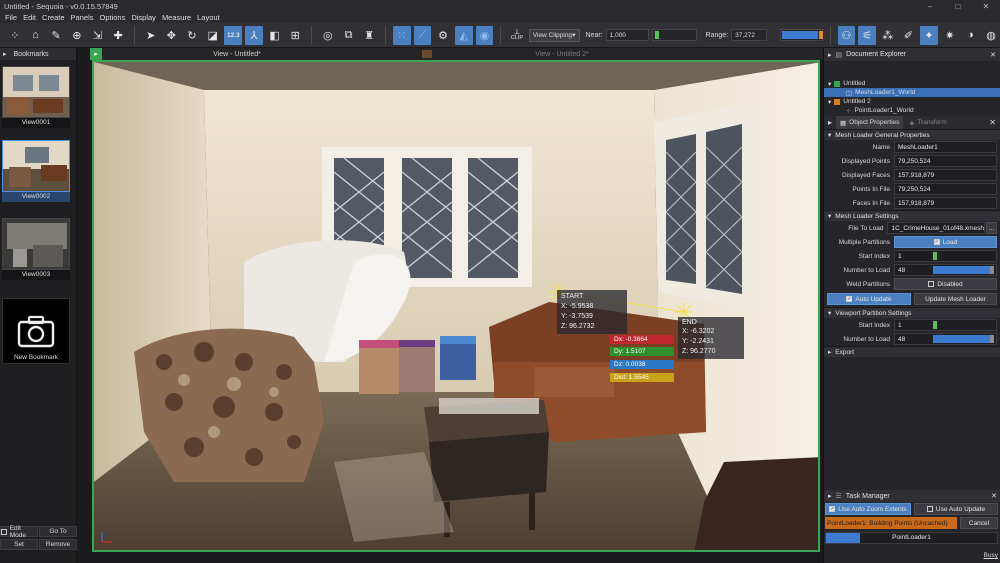 Image resolution: width=1000 pixels, height=563 pixels. Describe the element at coordinates (867, 35) in the screenshot. I see `render-icon: ⚟` at that location.